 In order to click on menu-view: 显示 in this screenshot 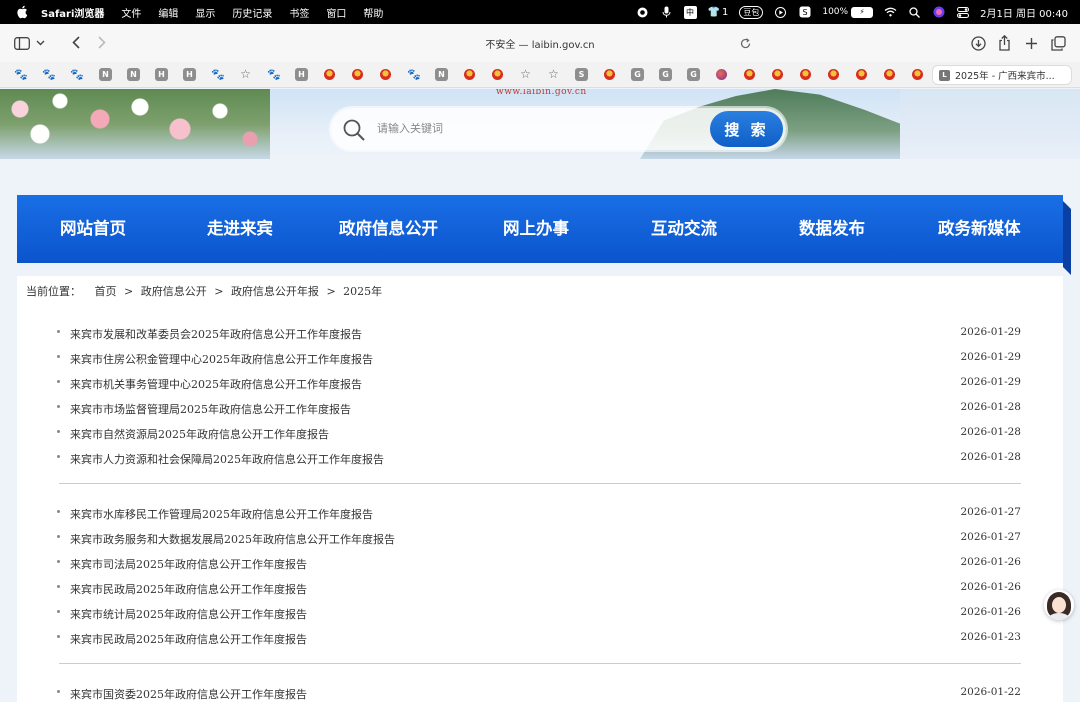, I will do `click(205, 12)`.